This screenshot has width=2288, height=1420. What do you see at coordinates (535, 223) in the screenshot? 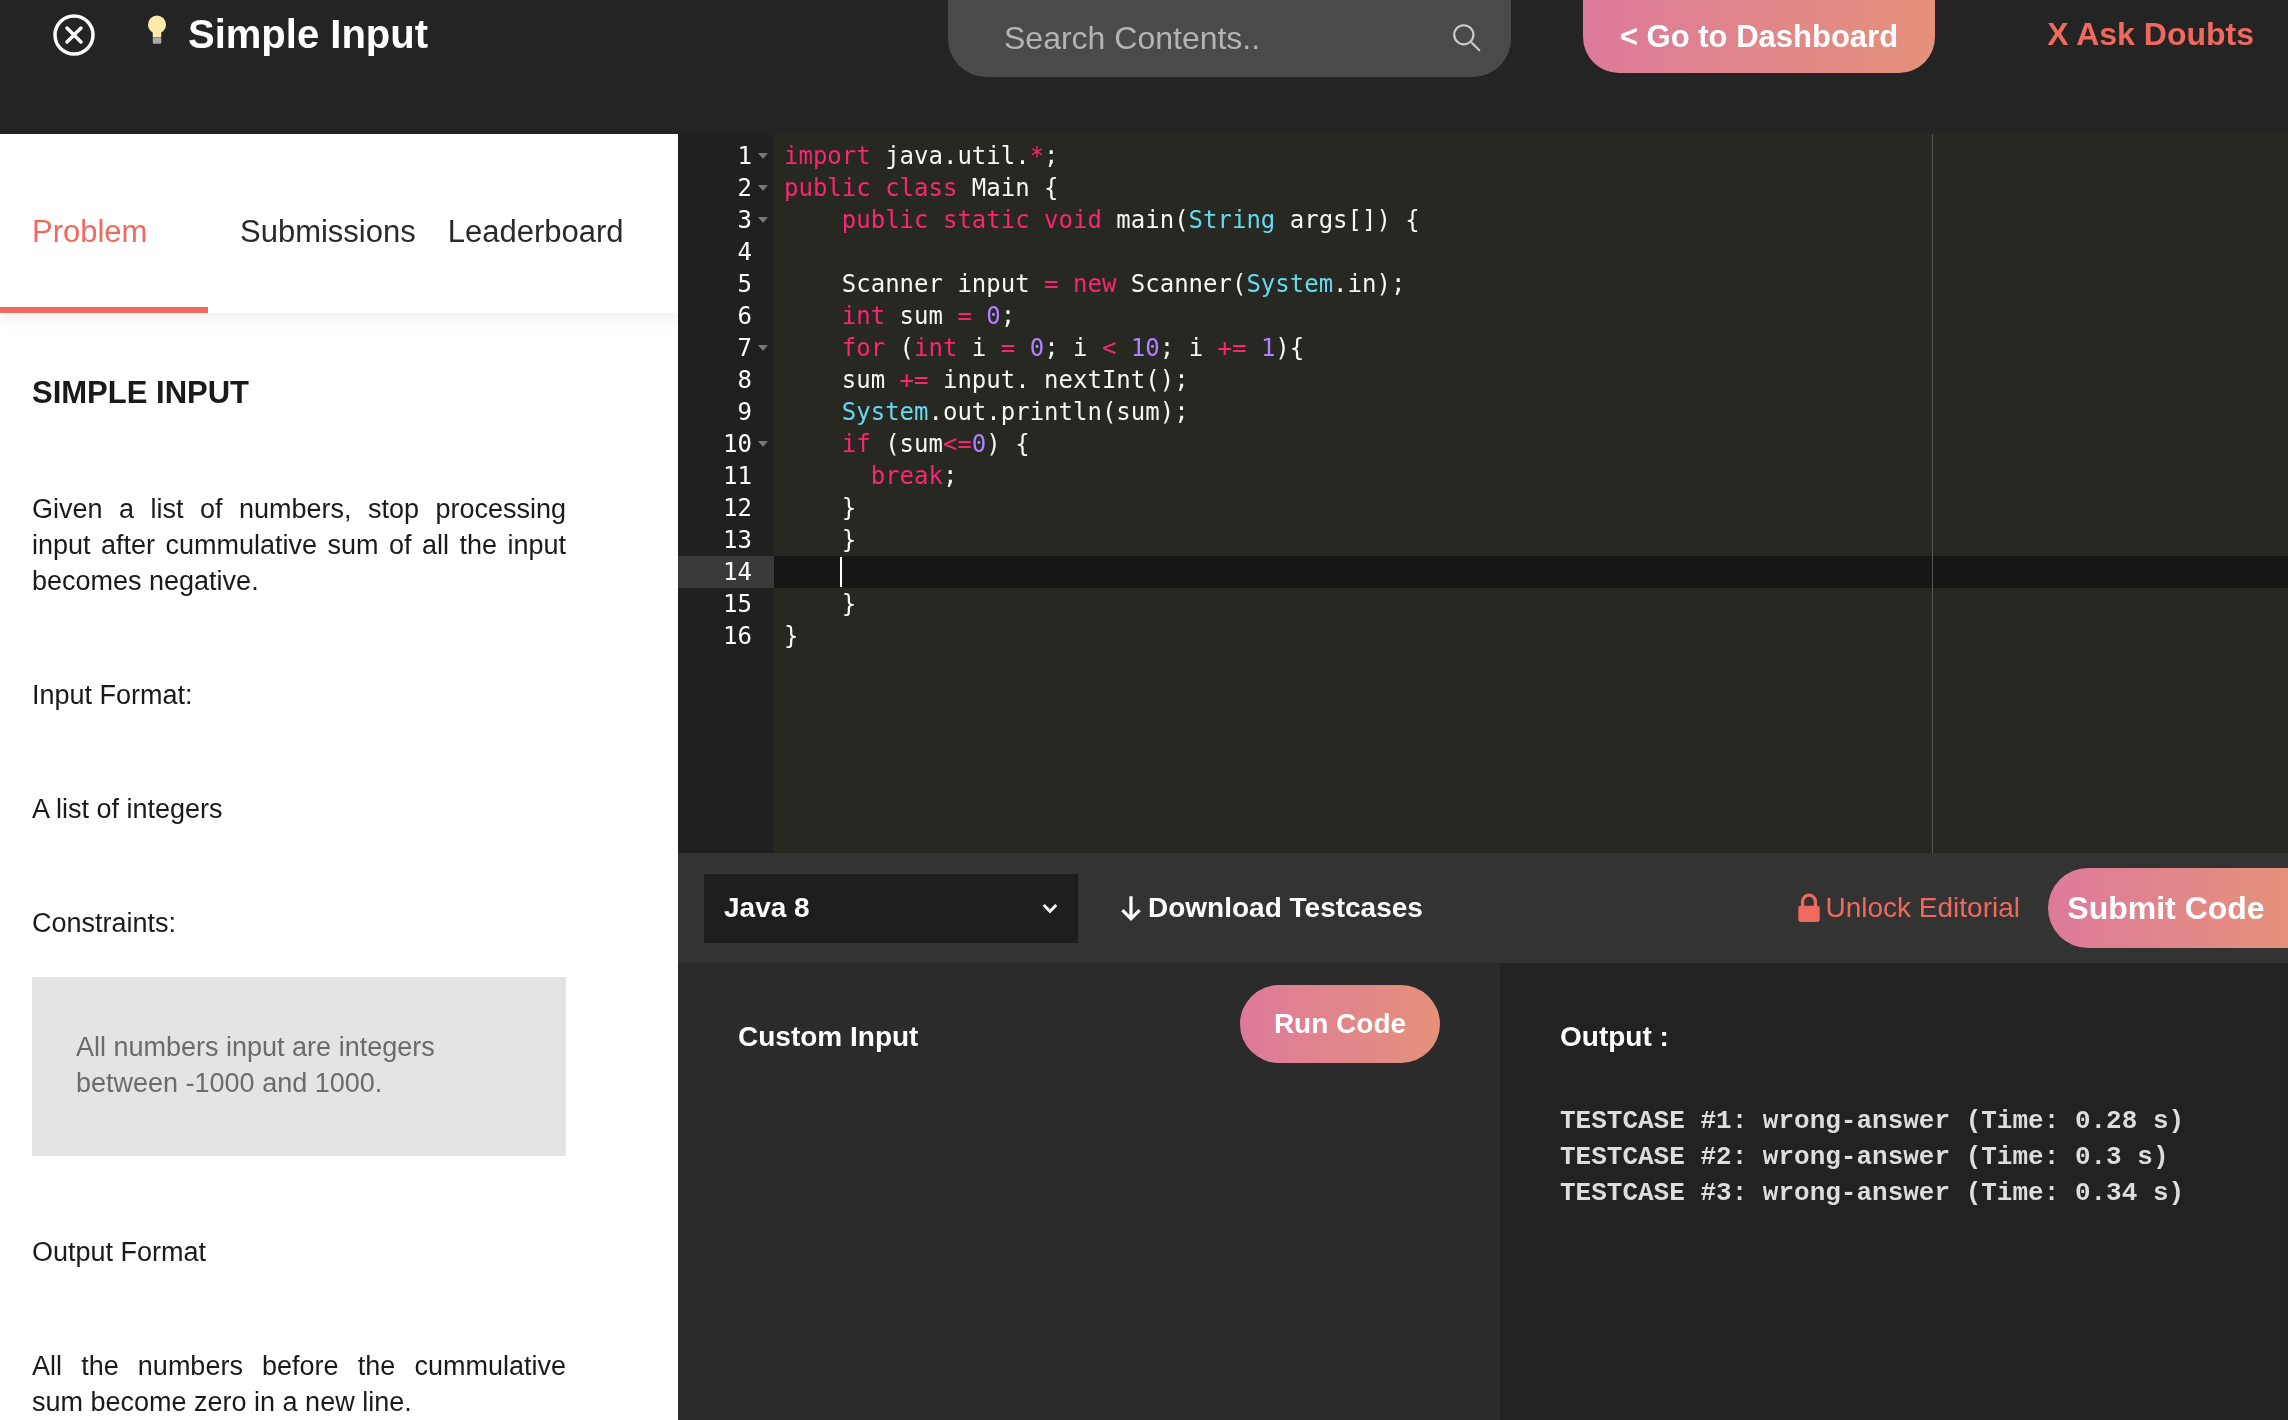
I see `tab: Leaderboard` at bounding box center [535, 223].